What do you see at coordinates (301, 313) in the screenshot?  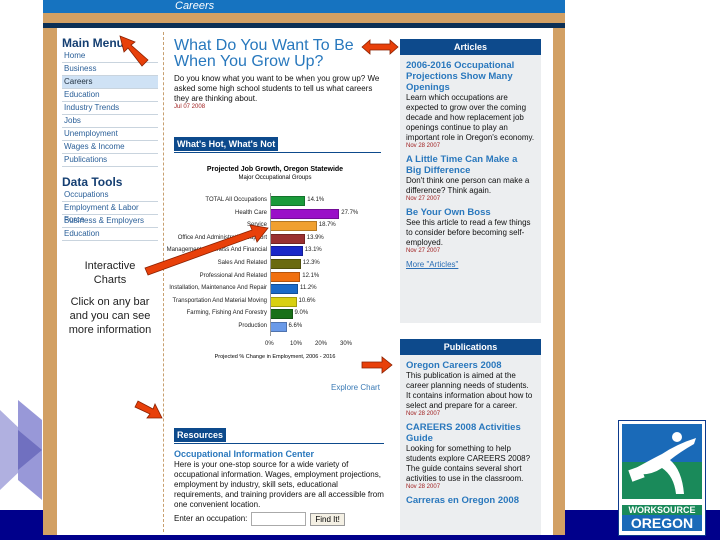 I see `bar-value-label: 9.0%` at bounding box center [301, 313].